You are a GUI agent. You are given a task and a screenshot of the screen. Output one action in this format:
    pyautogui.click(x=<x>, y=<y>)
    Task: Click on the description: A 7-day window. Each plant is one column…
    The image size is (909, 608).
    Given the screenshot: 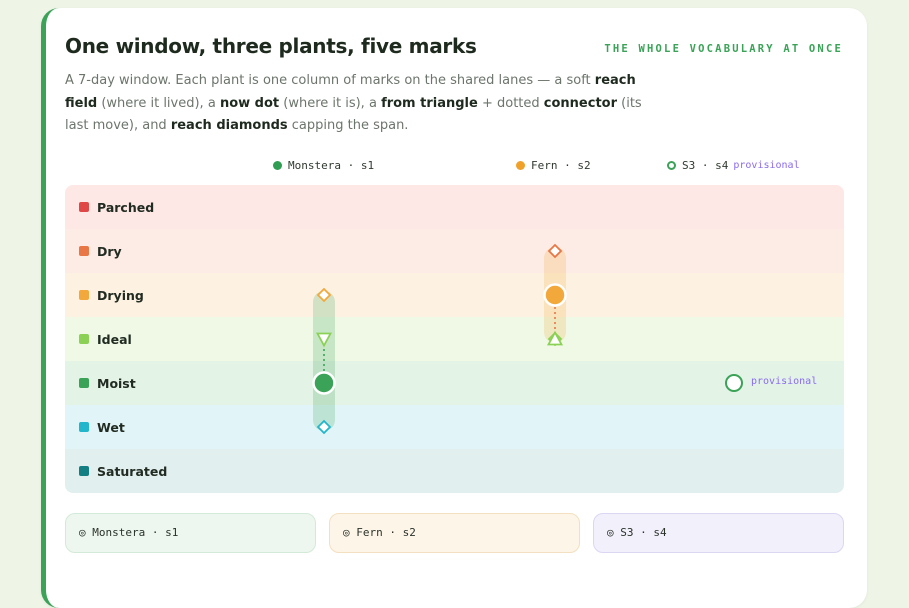 What is the action you would take?
    pyautogui.click(x=353, y=103)
    